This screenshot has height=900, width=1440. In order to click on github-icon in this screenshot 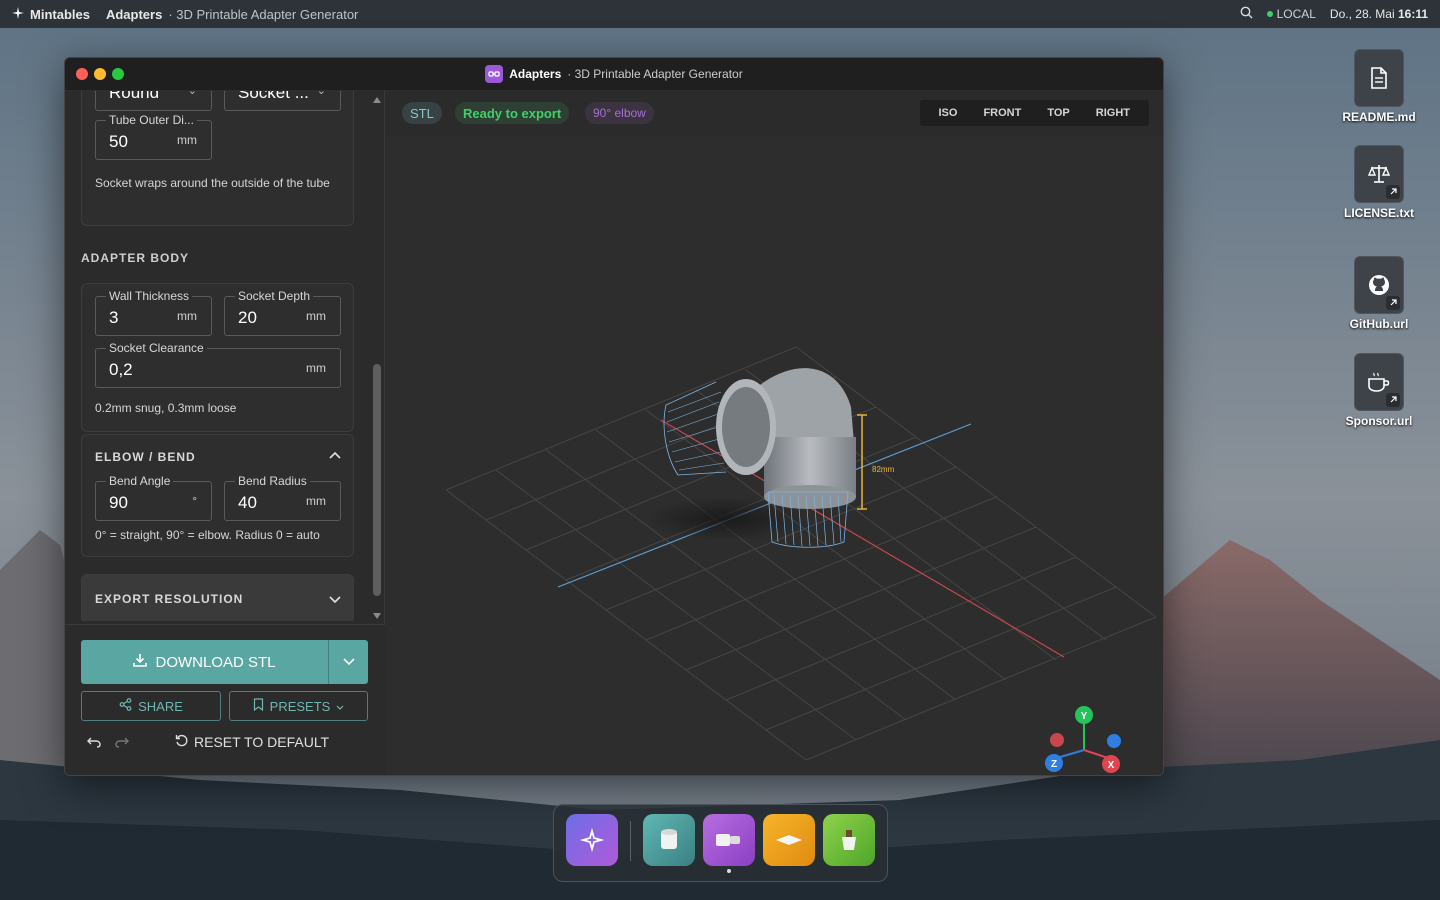, I will do `click(1379, 285)`.